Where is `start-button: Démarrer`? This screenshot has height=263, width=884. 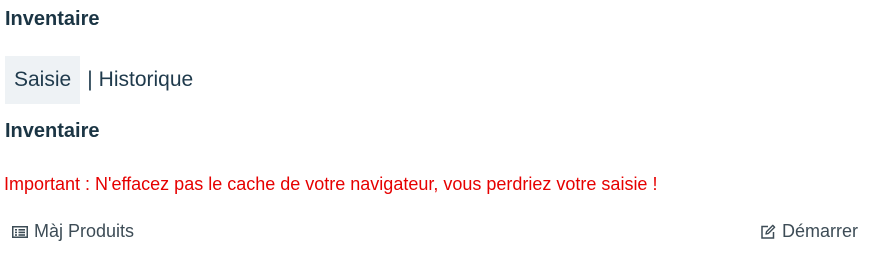
start-button: Démarrer is located at coordinates (809, 231).